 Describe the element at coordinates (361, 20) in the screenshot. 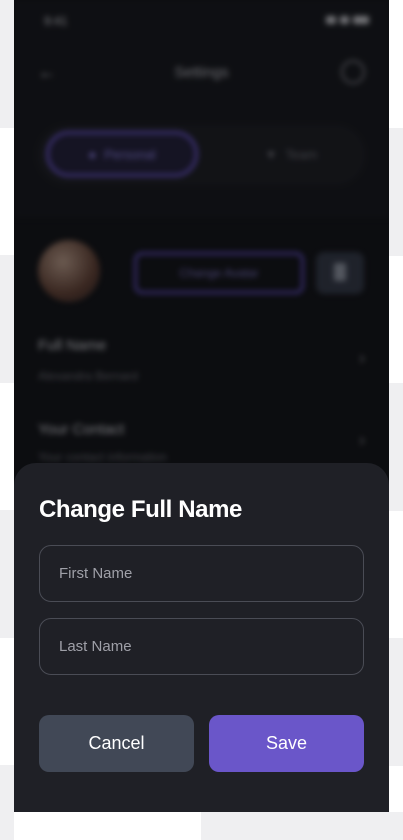

I see `battery-icon` at that location.